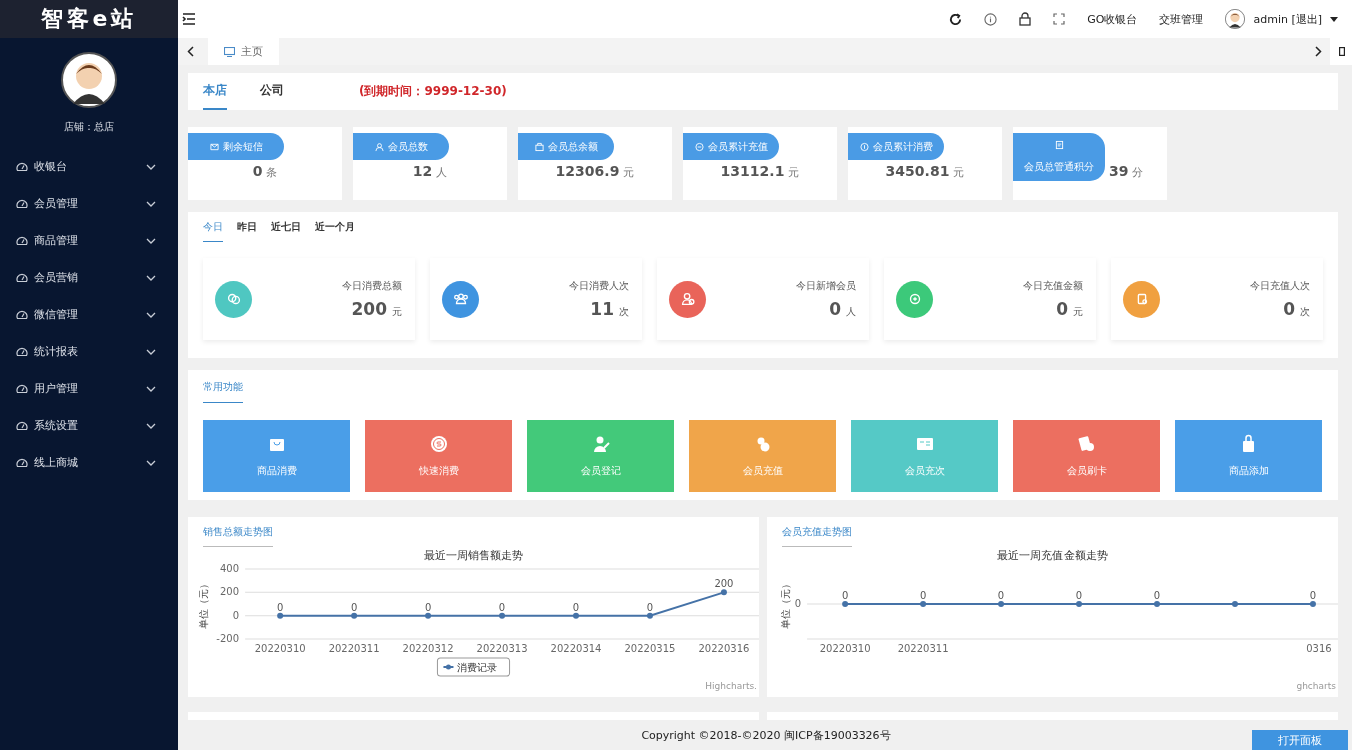  What do you see at coordinates (1025, 19) in the screenshot?
I see `lock-icon` at bounding box center [1025, 19].